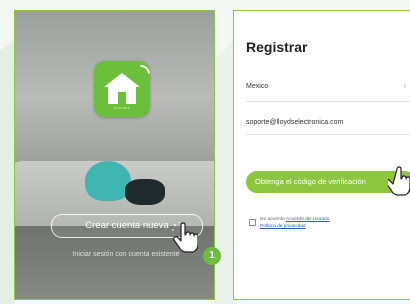 Image resolution: width=410 pixels, height=304 pixels. I want to click on chevron-right-icon: ›, so click(404, 86).